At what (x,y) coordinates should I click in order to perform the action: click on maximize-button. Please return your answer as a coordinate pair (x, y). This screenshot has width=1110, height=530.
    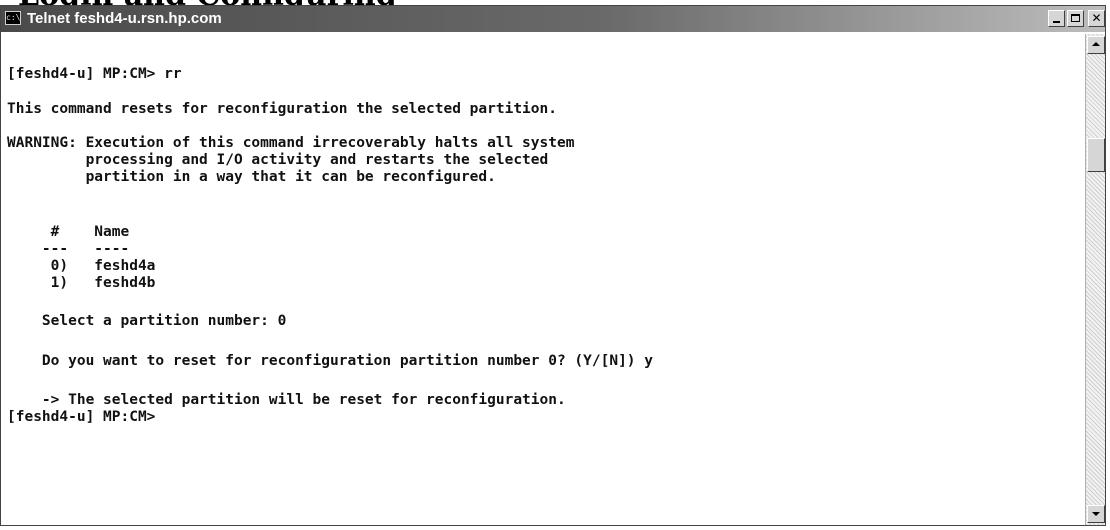
    Looking at the image, I should click on (1075, 18).